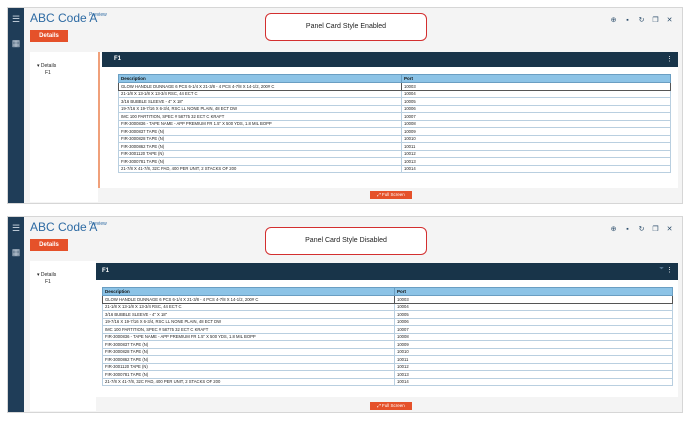 This screenshot has height=421, width=690. I want to click on cell-port: 10010, so click(536, 138).